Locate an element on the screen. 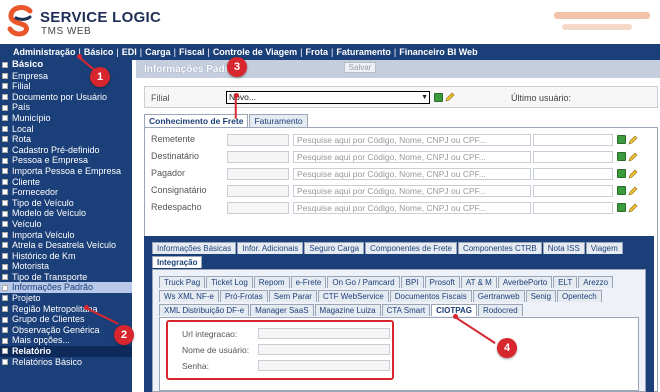  sidebar-item: Município is located at coordinates (66, 118).